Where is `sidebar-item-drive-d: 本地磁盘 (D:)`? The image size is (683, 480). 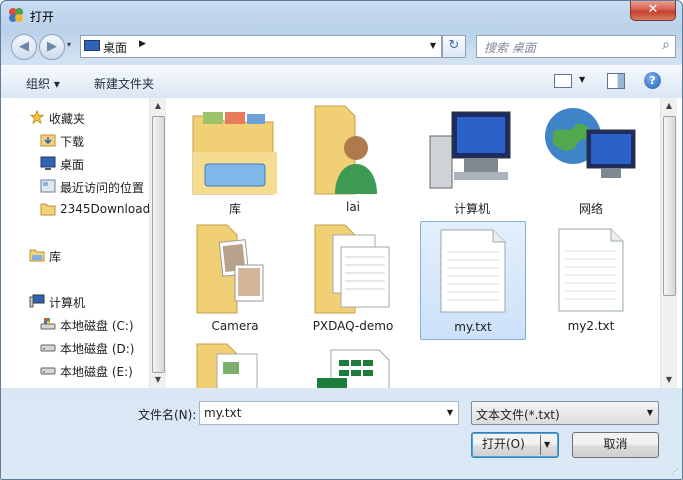
sidebar-item-drive-d: 本地磁盘 (D:) is located at coordinates (95, 348).